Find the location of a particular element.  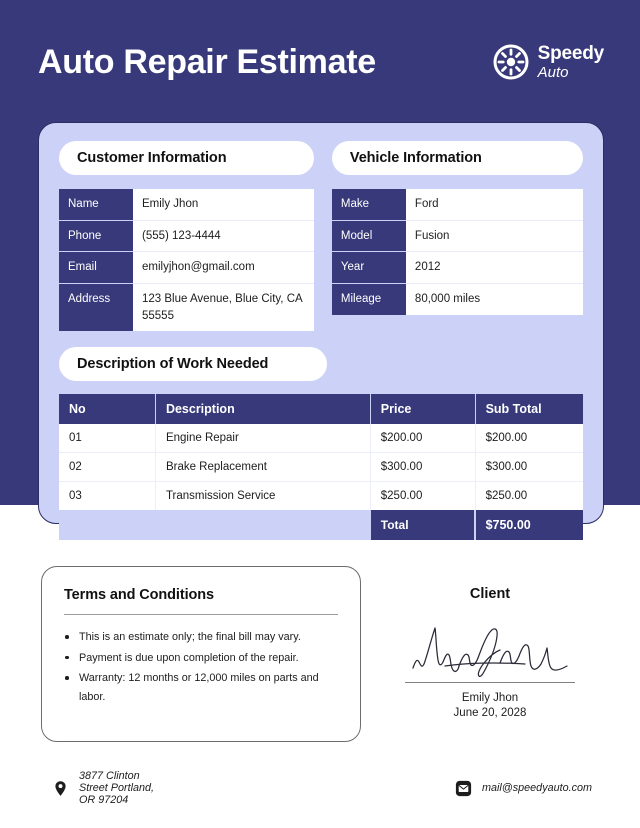

column-header-subtotal: Sub Total is located at coordinates (529, 409).